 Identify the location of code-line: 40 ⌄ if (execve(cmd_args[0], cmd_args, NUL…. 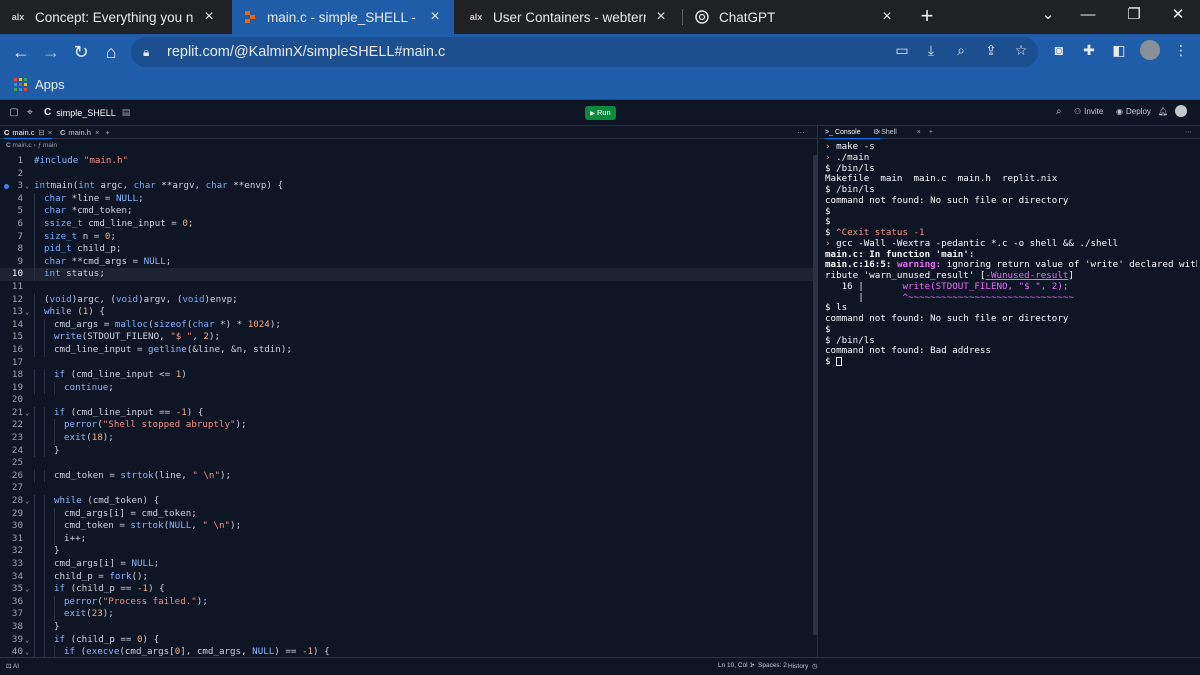
(406, 651).